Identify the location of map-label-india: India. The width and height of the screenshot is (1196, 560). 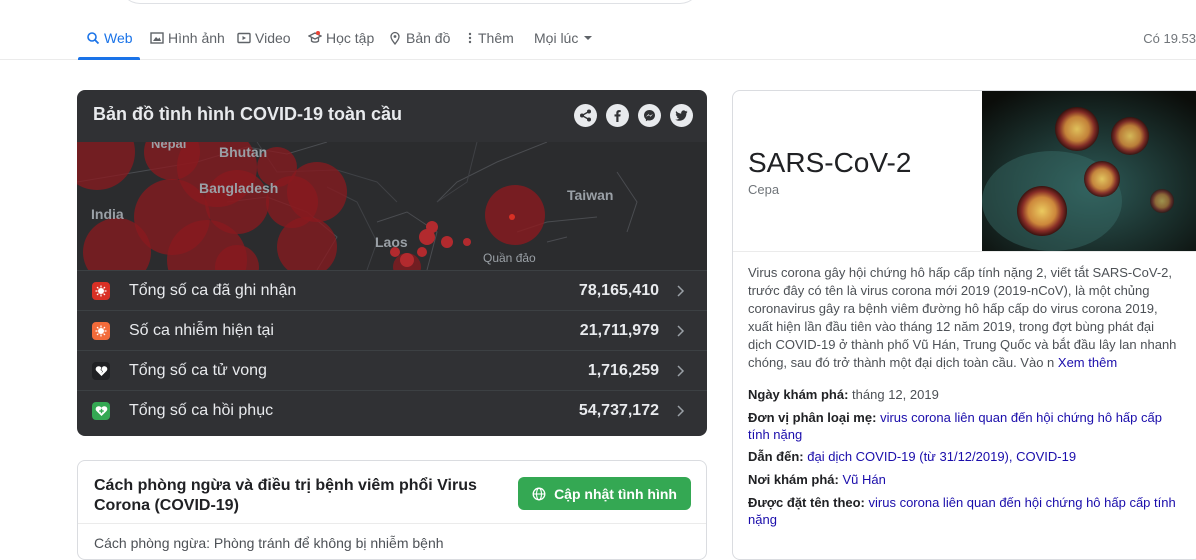
(107, 214).